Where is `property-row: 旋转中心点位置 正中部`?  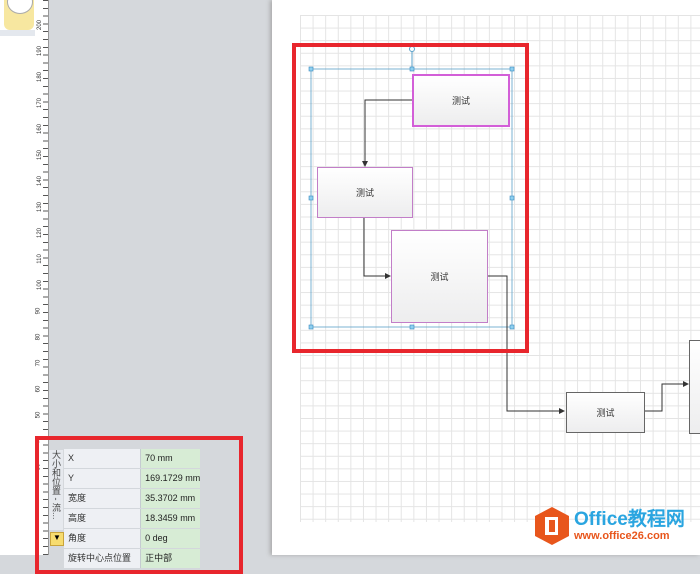 property-row: 旋转中心点位置 正中部 is located at coordinates (132, 559).